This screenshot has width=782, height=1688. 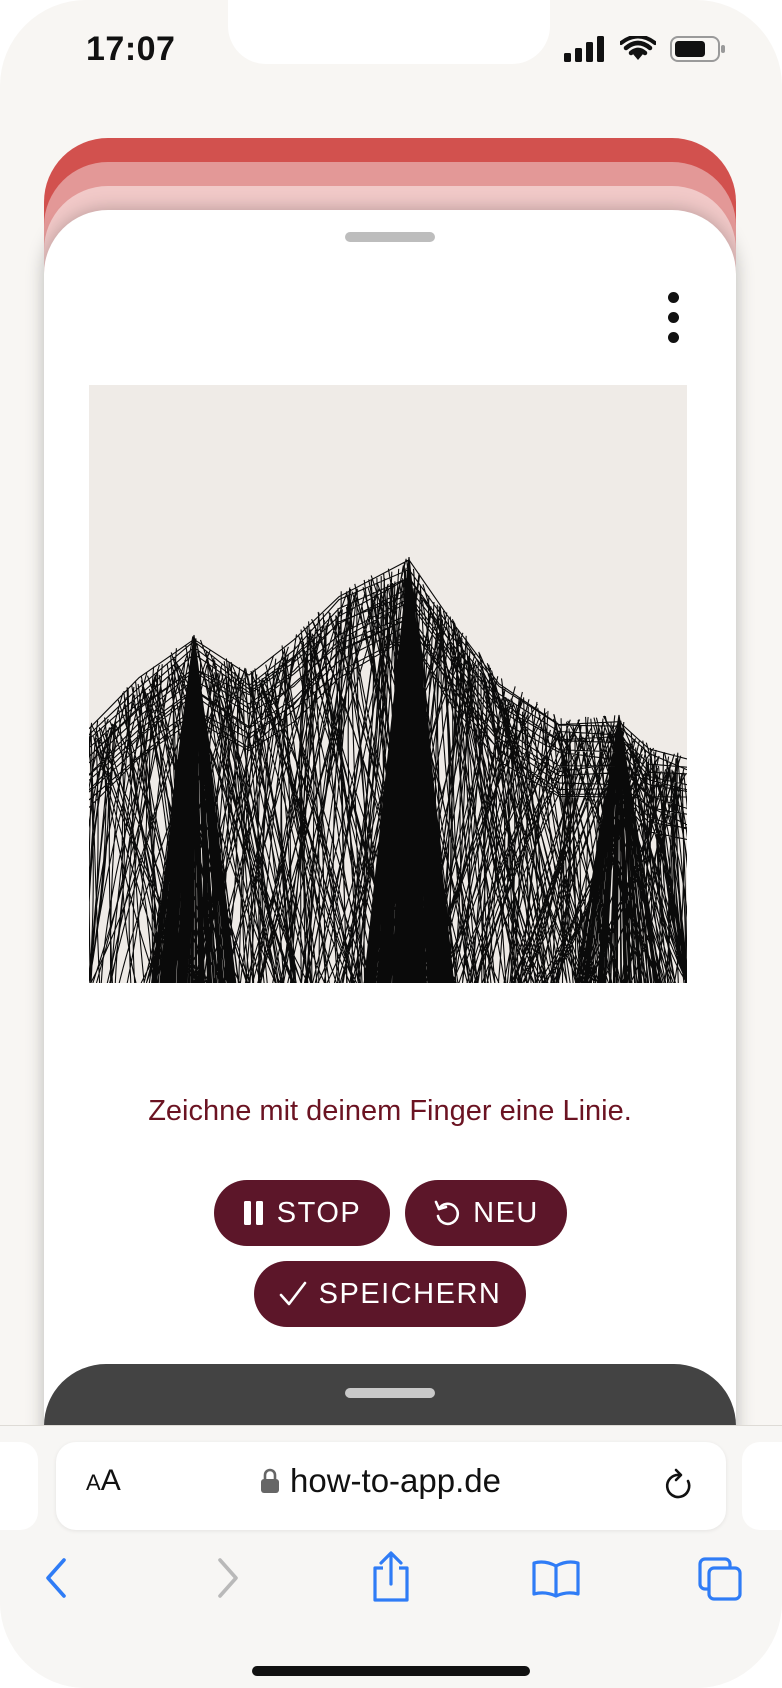 I want to click on status-time: 17:07, so click(x=131, y=49).